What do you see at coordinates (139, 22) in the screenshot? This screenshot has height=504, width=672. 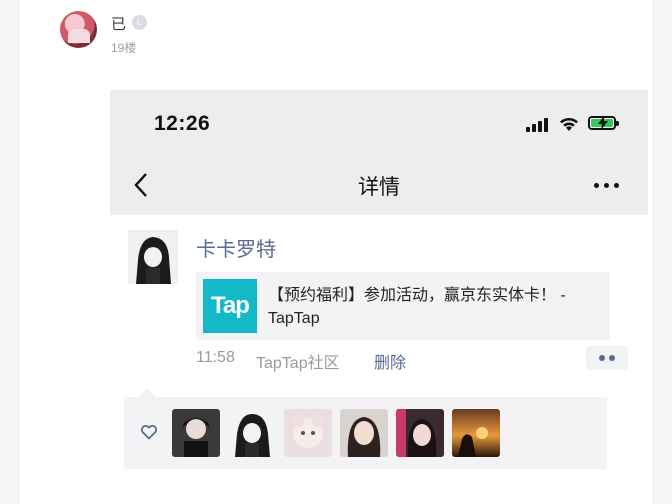 I see `level-badge-icon: L` at bounding box center [139, 22].